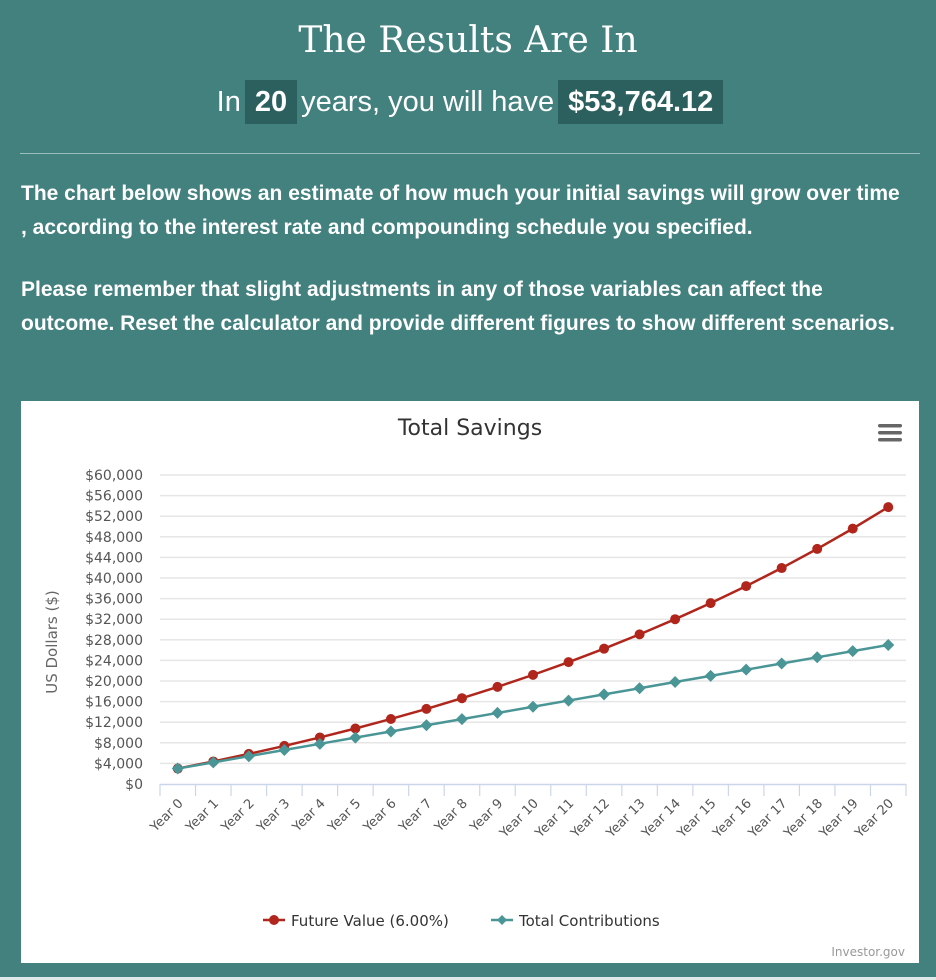 This screenshot has height=980, width=936. I want to click on hamburger-menu-icon, so click(890, 434).